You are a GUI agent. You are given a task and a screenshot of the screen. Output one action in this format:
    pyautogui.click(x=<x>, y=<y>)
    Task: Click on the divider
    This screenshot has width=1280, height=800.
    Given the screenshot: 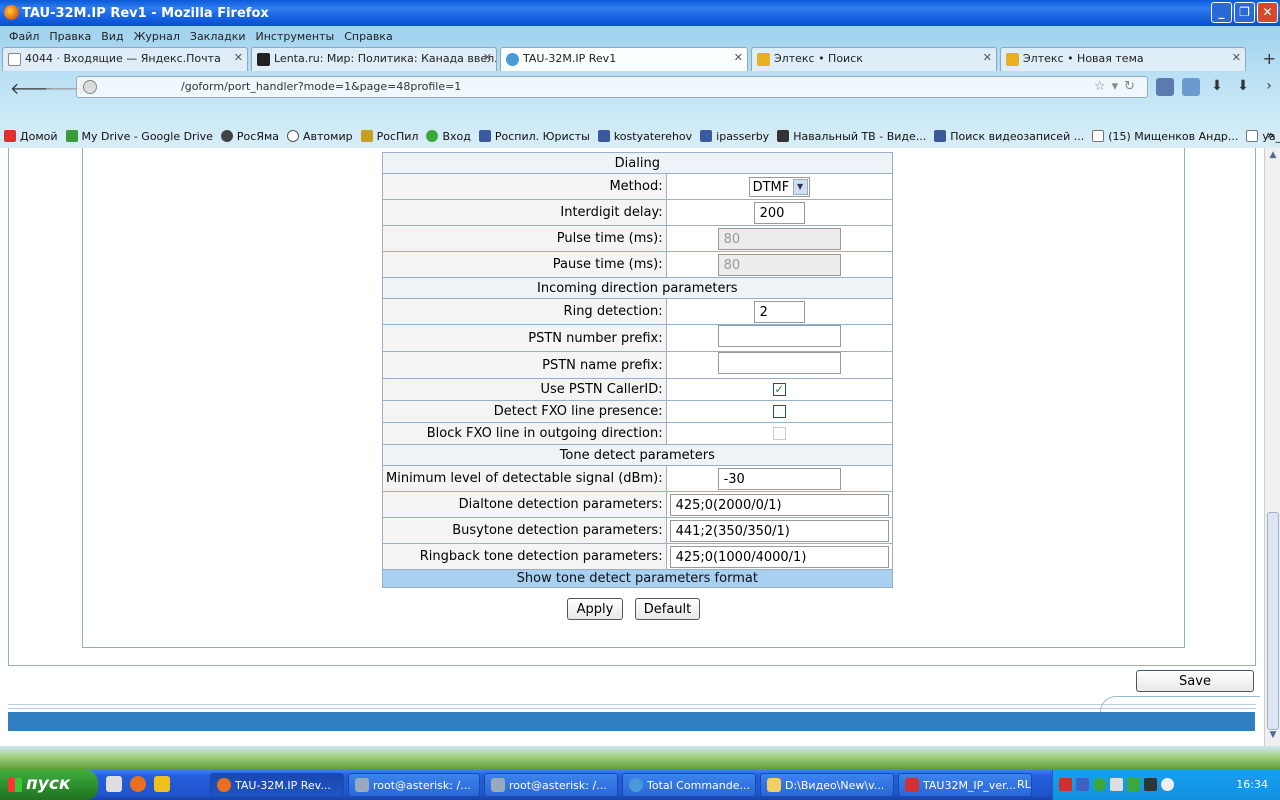 What is the action you would take?
    pyautogui.click(x=632, y=708)
    